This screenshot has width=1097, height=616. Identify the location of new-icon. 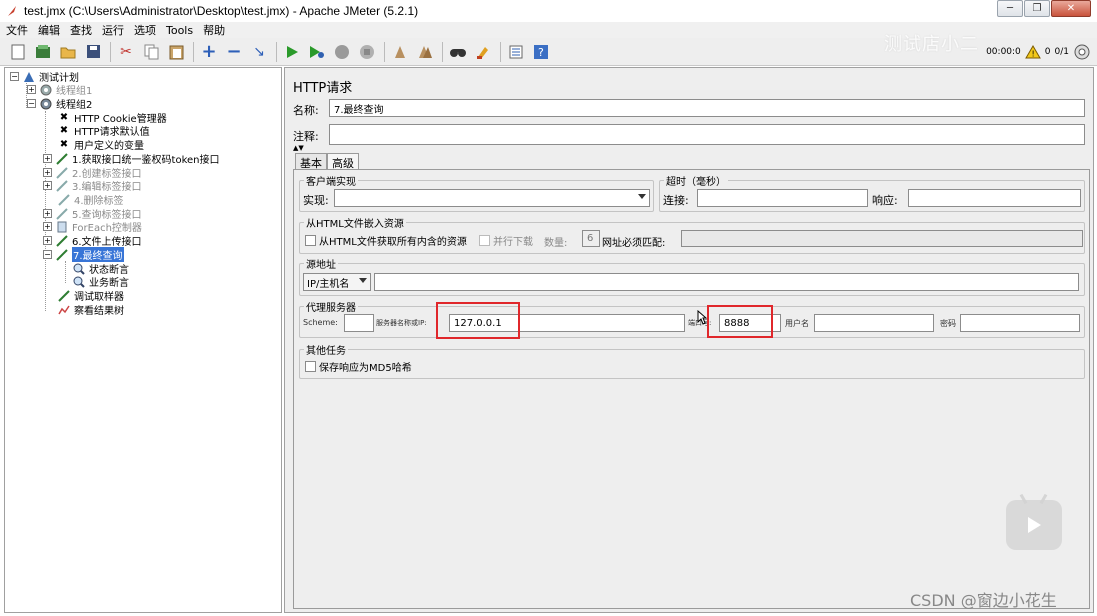
(18, 52).